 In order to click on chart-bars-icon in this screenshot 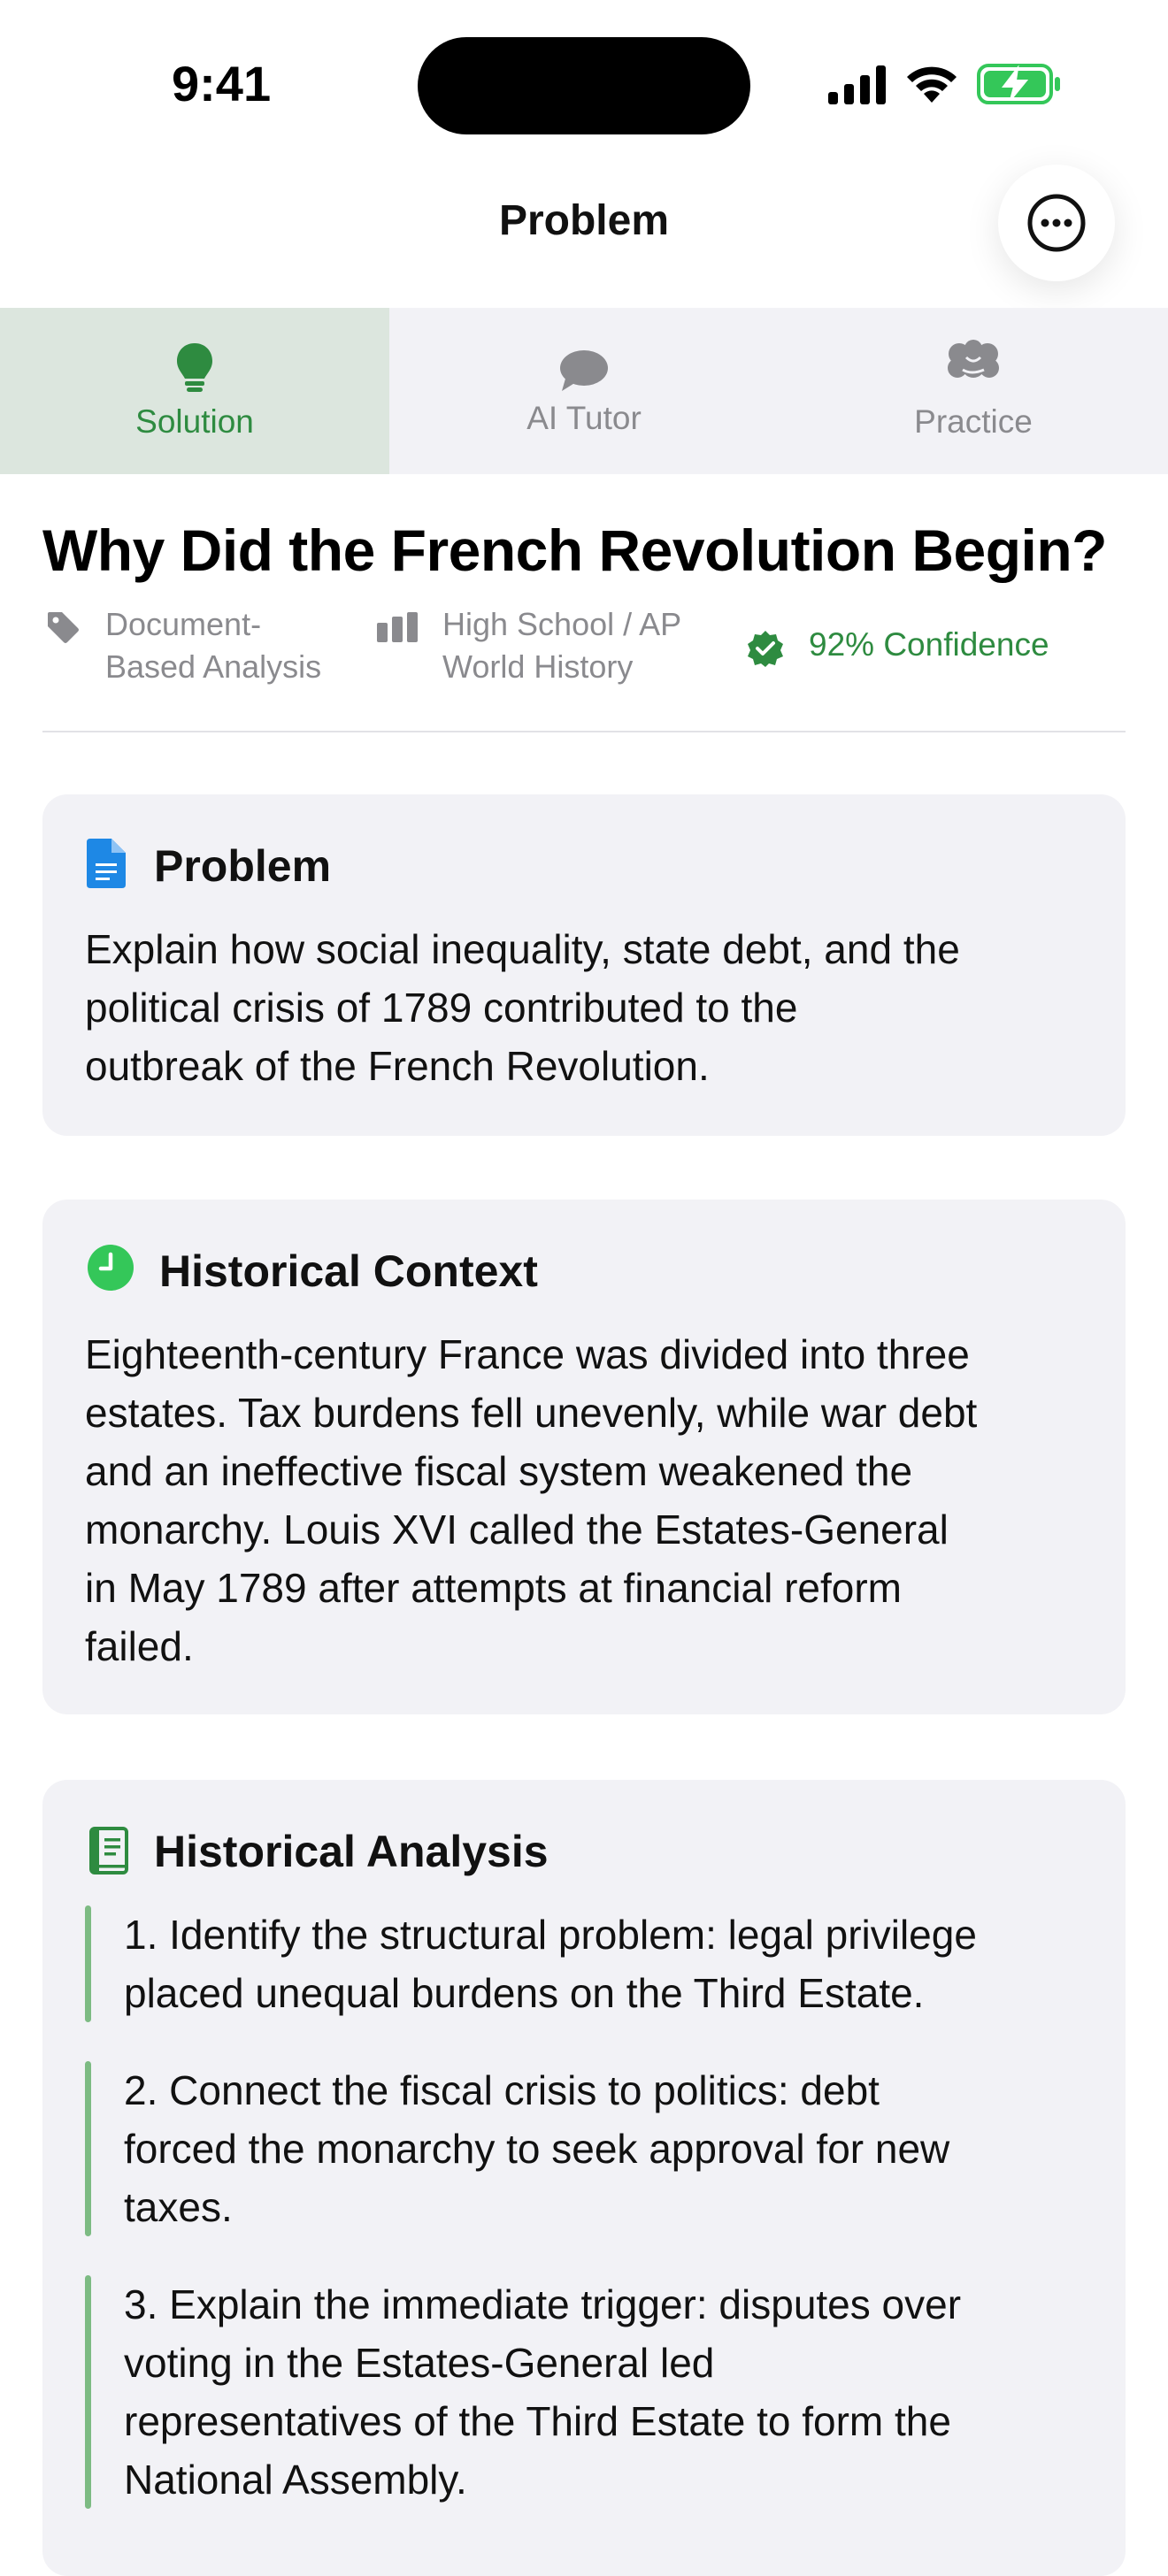, I will do `click(398, 627)`.